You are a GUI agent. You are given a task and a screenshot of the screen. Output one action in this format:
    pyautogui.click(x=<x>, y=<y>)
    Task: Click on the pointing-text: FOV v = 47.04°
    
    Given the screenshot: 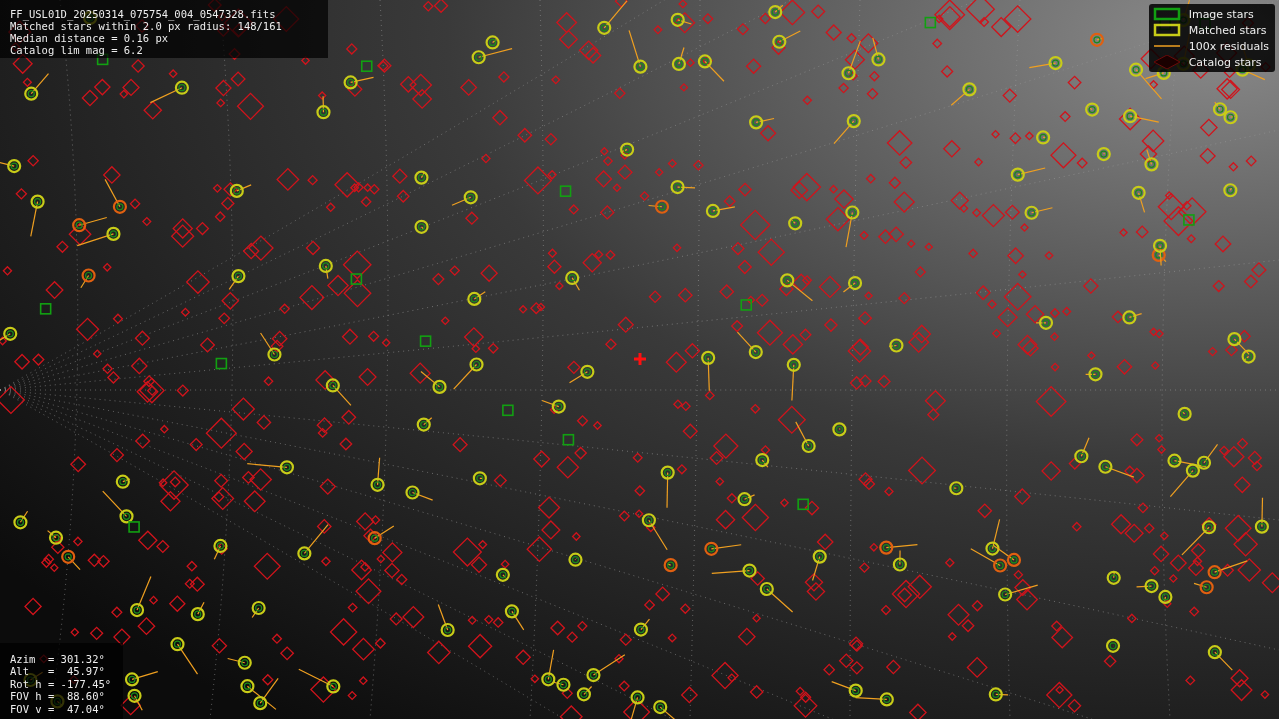 What is the action you would take?
    pyautogui.click(x=57, y=708)
    